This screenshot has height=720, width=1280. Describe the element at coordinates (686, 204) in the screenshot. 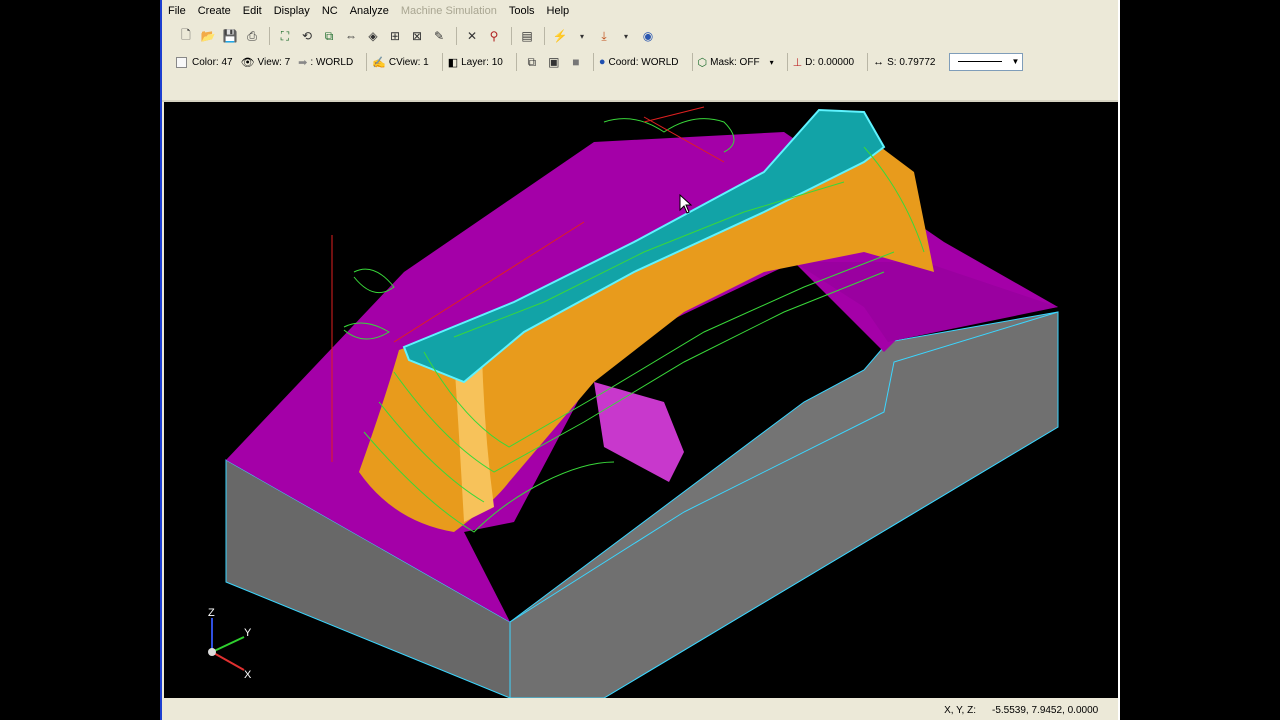

I see `mouse-cursor-icon` at that location.